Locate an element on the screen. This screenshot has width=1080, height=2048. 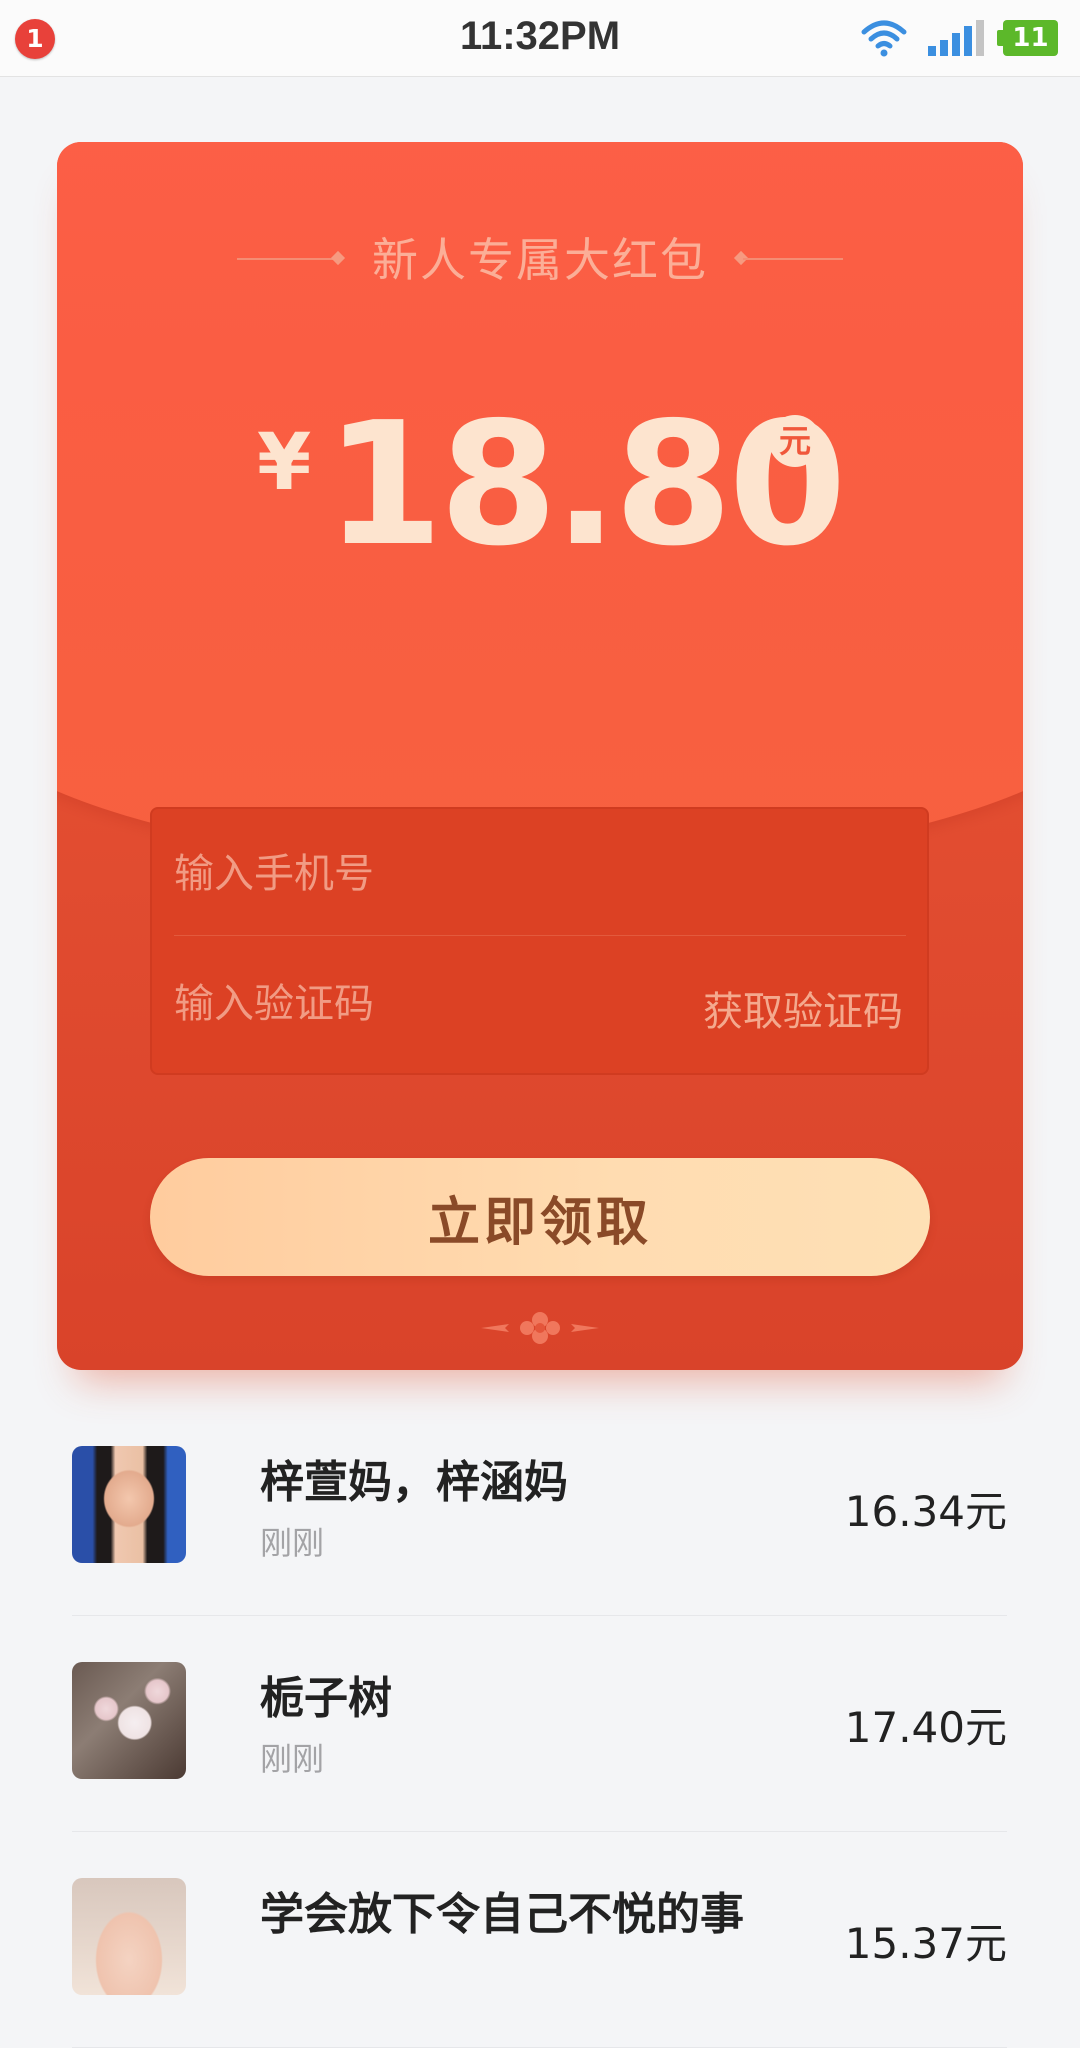
record-amount: 16.34元 is located at coordinates (925, 1511).